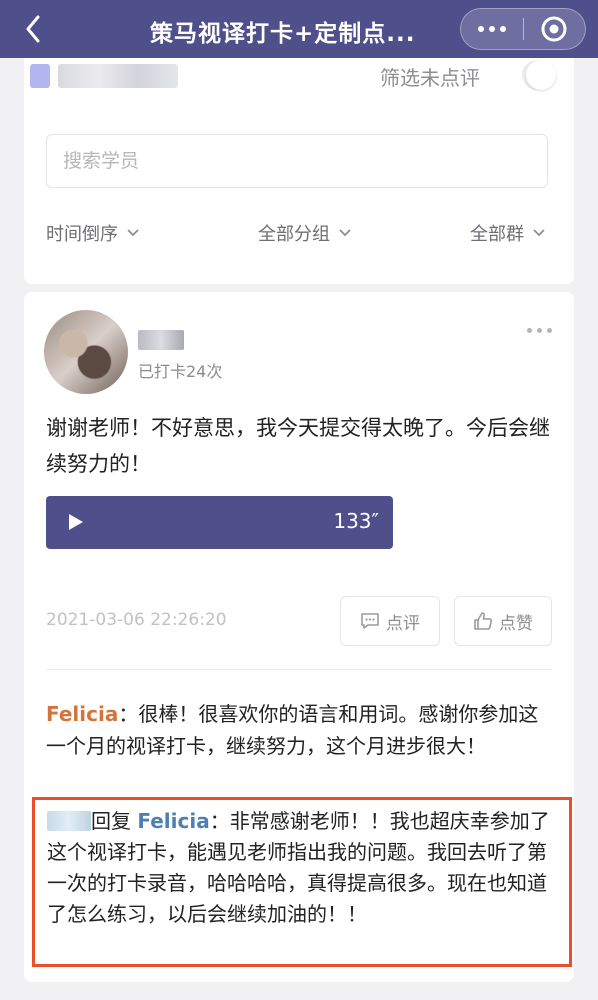 The width and height of the screenshot is (598, 1000). I want to click on group-dropdown: 全部分组, so click(305, 233).